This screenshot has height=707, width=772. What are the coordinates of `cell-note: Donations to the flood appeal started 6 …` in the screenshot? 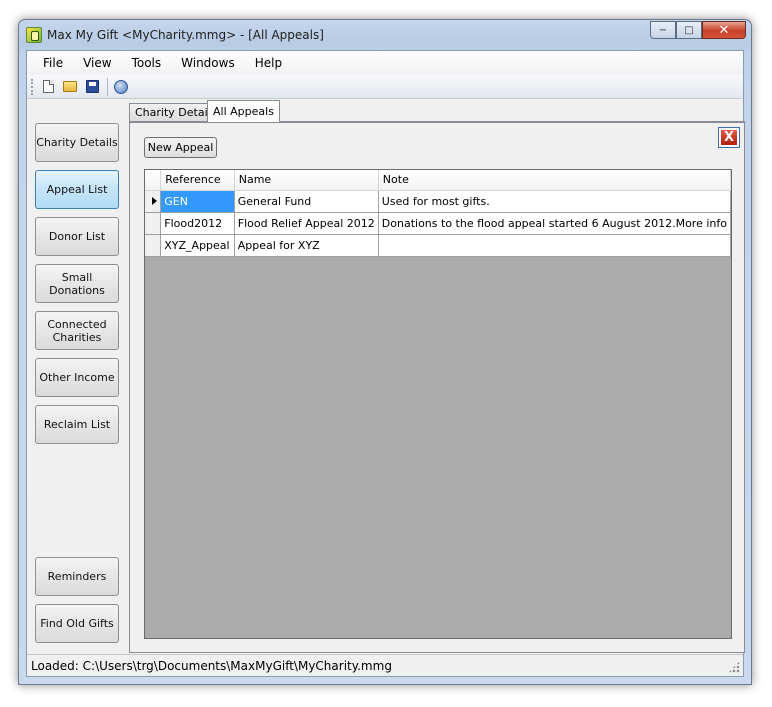 It's located at (555, 223).